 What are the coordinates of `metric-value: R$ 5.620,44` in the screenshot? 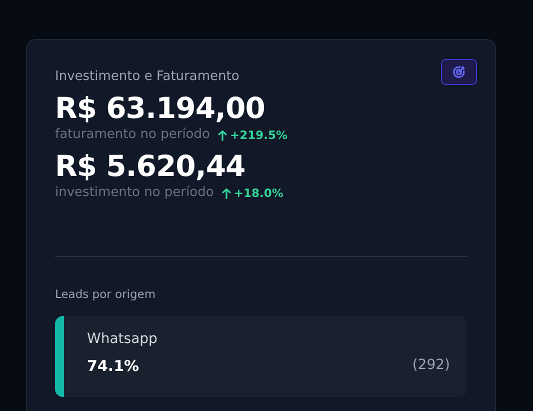 It's located at (150, 166).